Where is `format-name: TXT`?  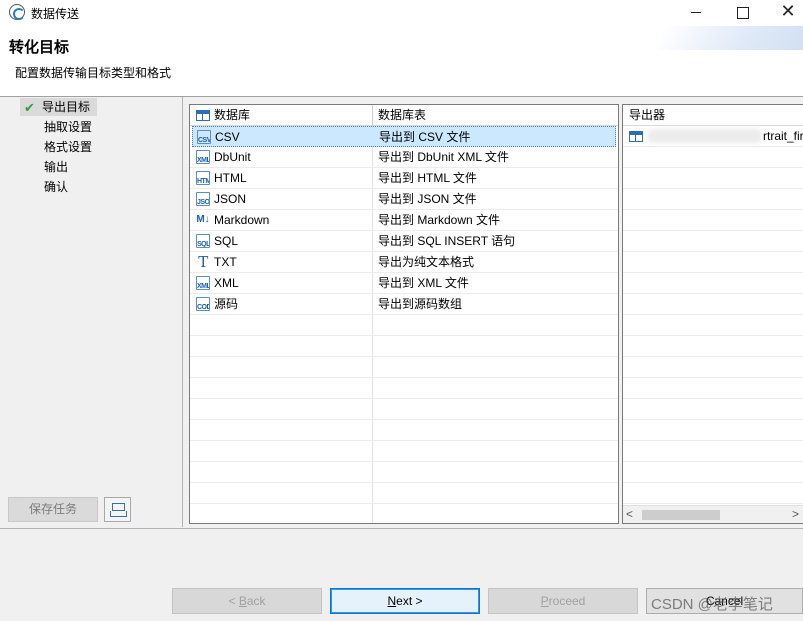
format-name: TXT is located at coordinates (225, 262).